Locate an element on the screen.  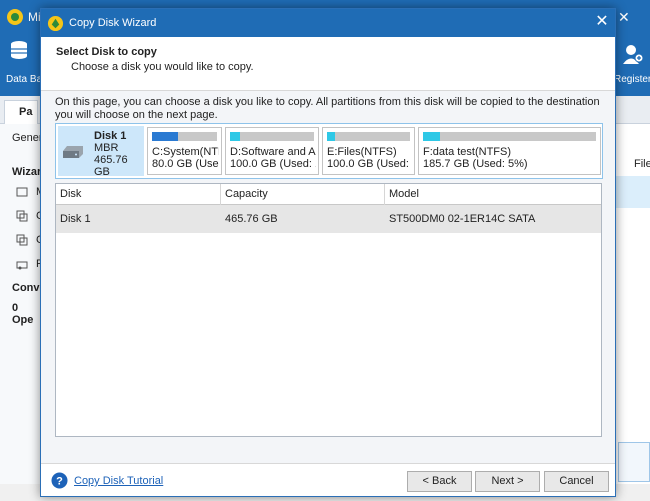
partition-info: 100.0 GB (Used: 12% is located at coordinates (273, 164).